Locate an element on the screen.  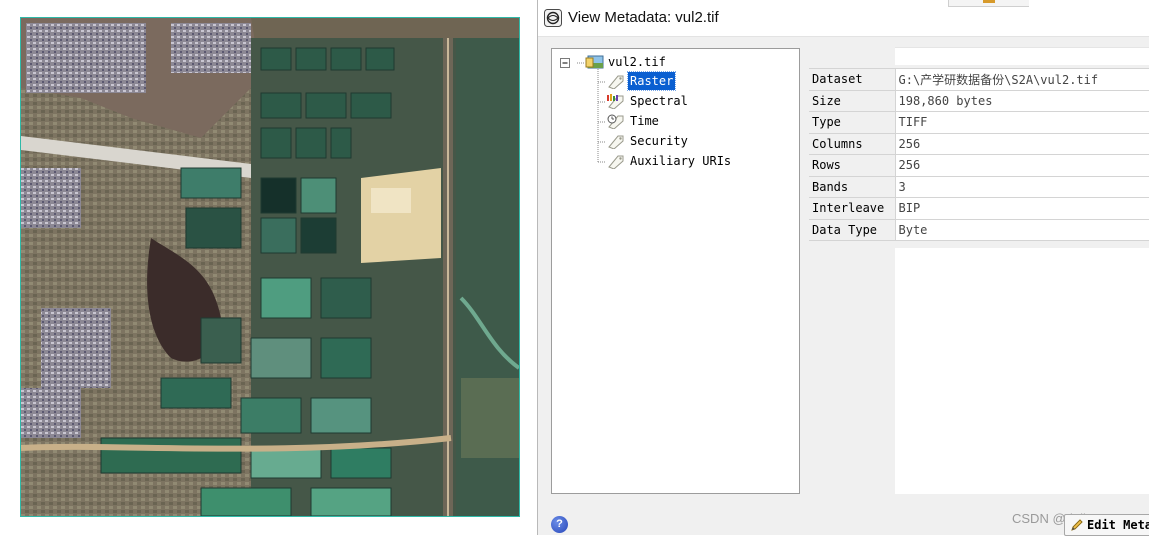
property-row-data-type: Data Type Byte is located at coordinates (979, 229).